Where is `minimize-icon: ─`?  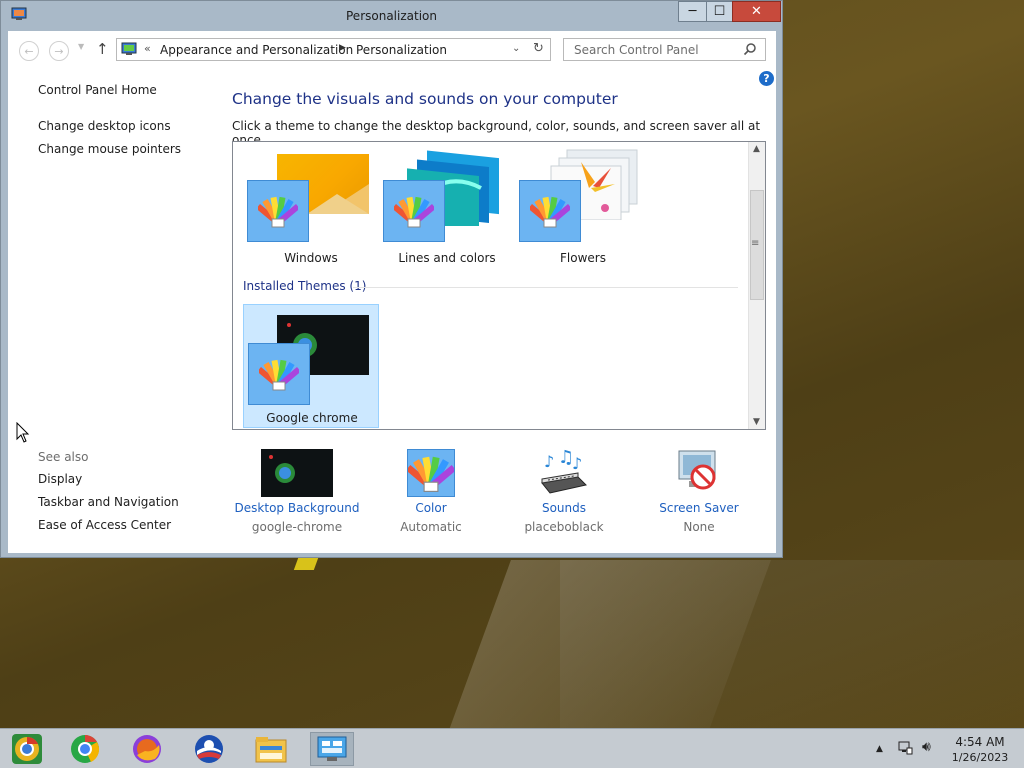
minimize-icon: ─ is located at coordinates (692, 11).